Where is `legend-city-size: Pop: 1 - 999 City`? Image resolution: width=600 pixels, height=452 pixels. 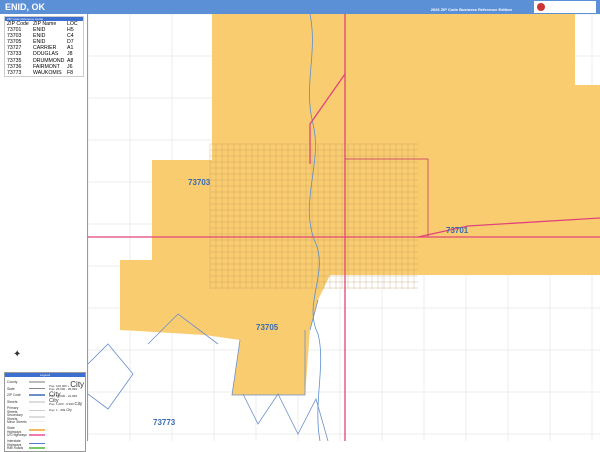
legend-city-size: Pop: 1 - 999 City is located at coordinates (60, 410).